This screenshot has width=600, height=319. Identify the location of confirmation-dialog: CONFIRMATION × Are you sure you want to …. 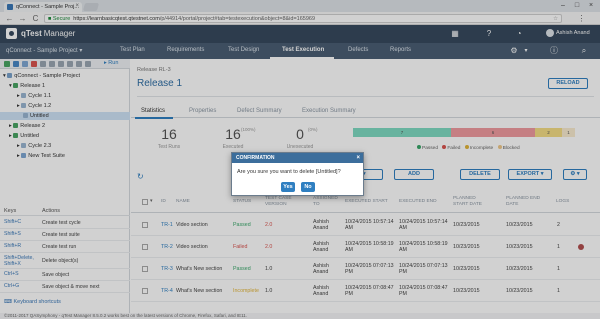
(297, 174).